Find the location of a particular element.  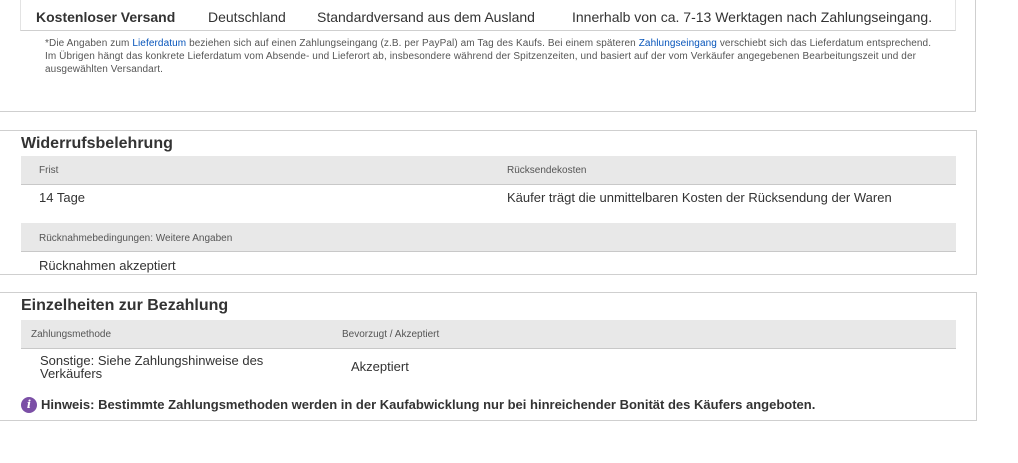

return-costs-header: Rücksendekosten is located at coordinates (547, 170).